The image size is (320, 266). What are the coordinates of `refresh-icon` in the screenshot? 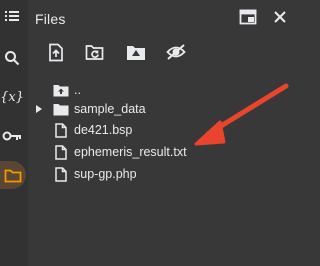 It's located at (94, 52).